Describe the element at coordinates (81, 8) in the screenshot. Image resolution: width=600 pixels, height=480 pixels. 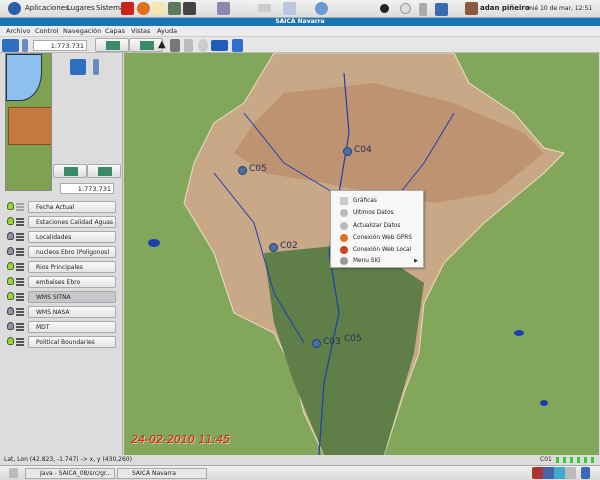
I see `menu-lugares: Lugares` at that location.